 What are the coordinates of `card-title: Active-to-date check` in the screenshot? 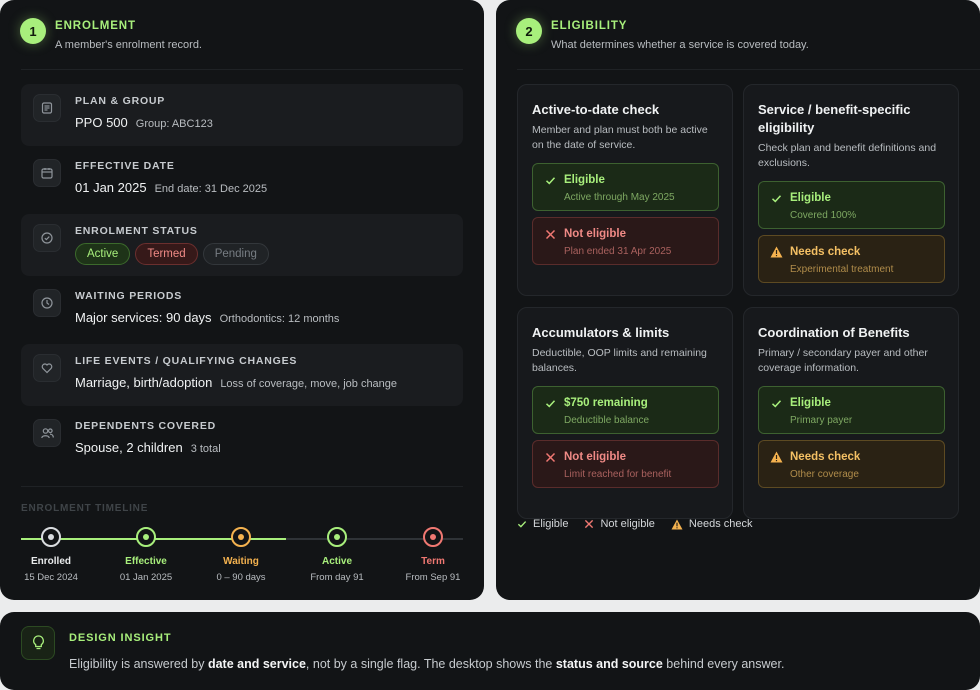 It's located at (596, 109).